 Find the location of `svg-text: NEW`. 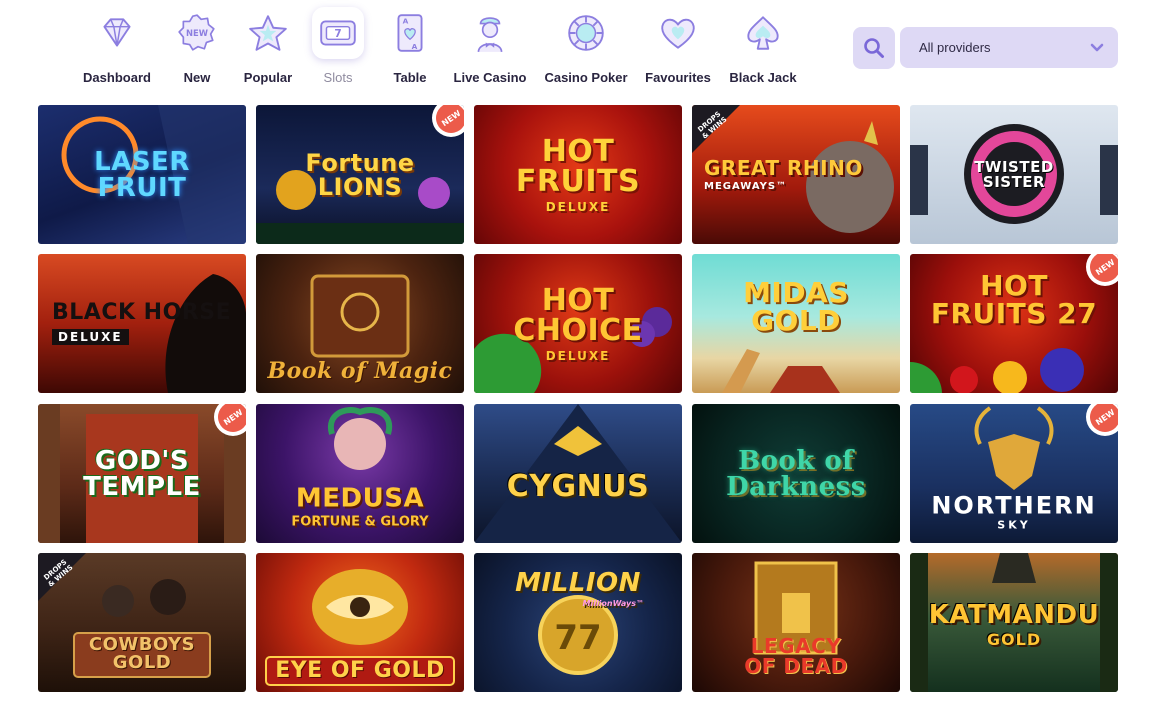

svg-text: NEW is located at coordinates (197, 33).